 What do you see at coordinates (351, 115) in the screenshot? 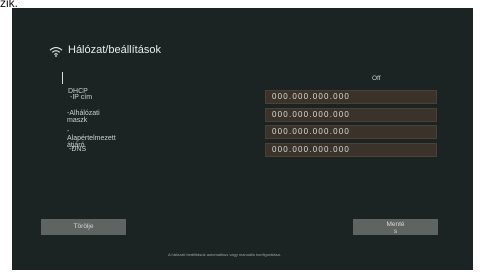
I see `subnet-field: 000.000.000.000` at bounding box center [351, 115].